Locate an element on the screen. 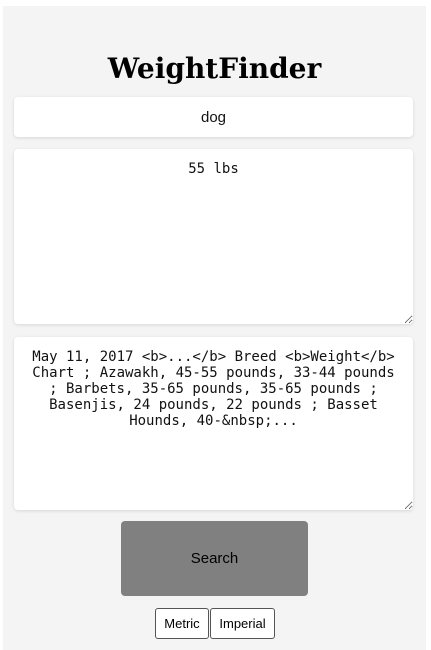 The image size is (431, 650). unit-toggle-group: Metric Imperial is located at coordinates (215, 623).